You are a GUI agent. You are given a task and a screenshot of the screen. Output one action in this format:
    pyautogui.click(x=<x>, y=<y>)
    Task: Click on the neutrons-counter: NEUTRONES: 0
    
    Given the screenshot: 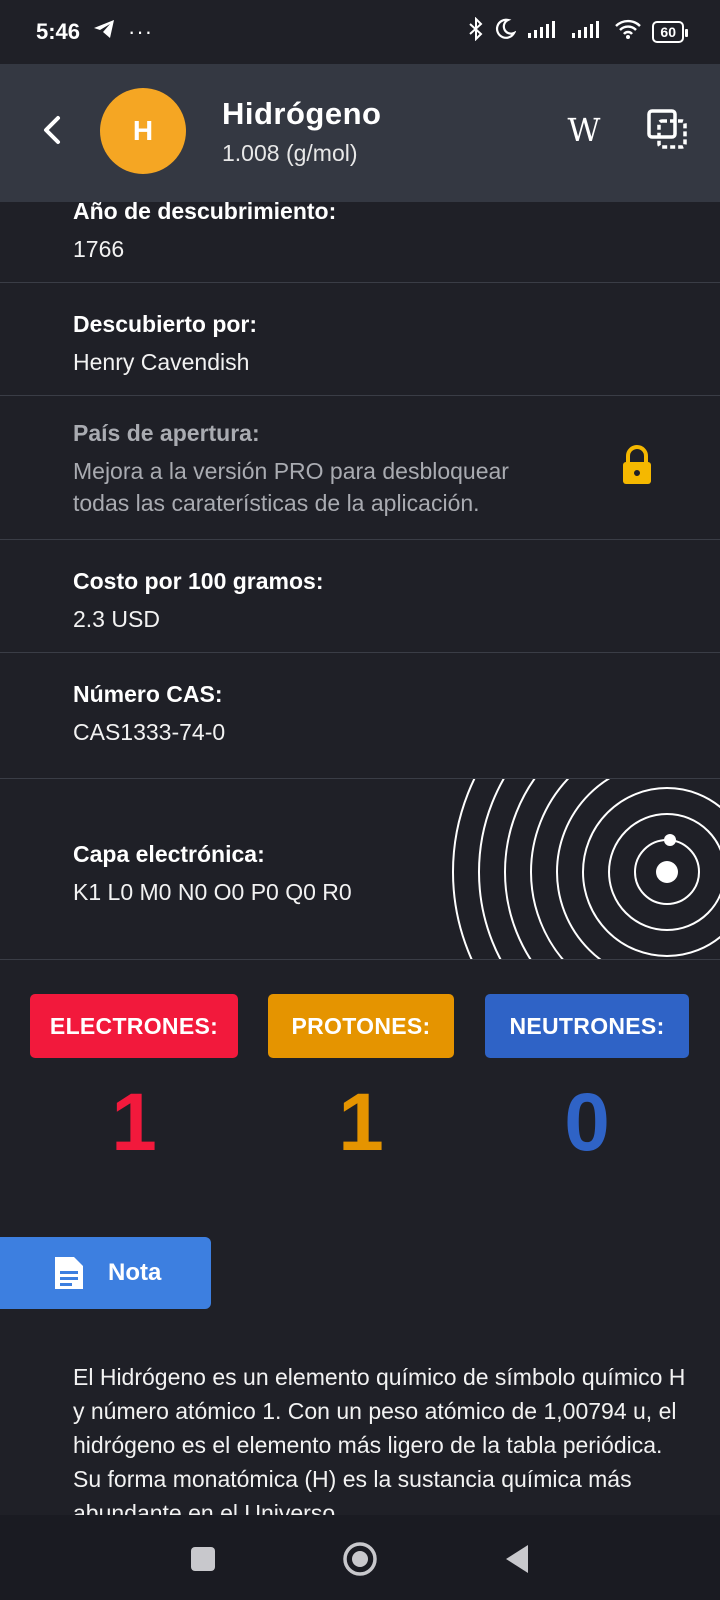 What is the action you would take?
    pyautogui.click(x=587, y=1089)
    